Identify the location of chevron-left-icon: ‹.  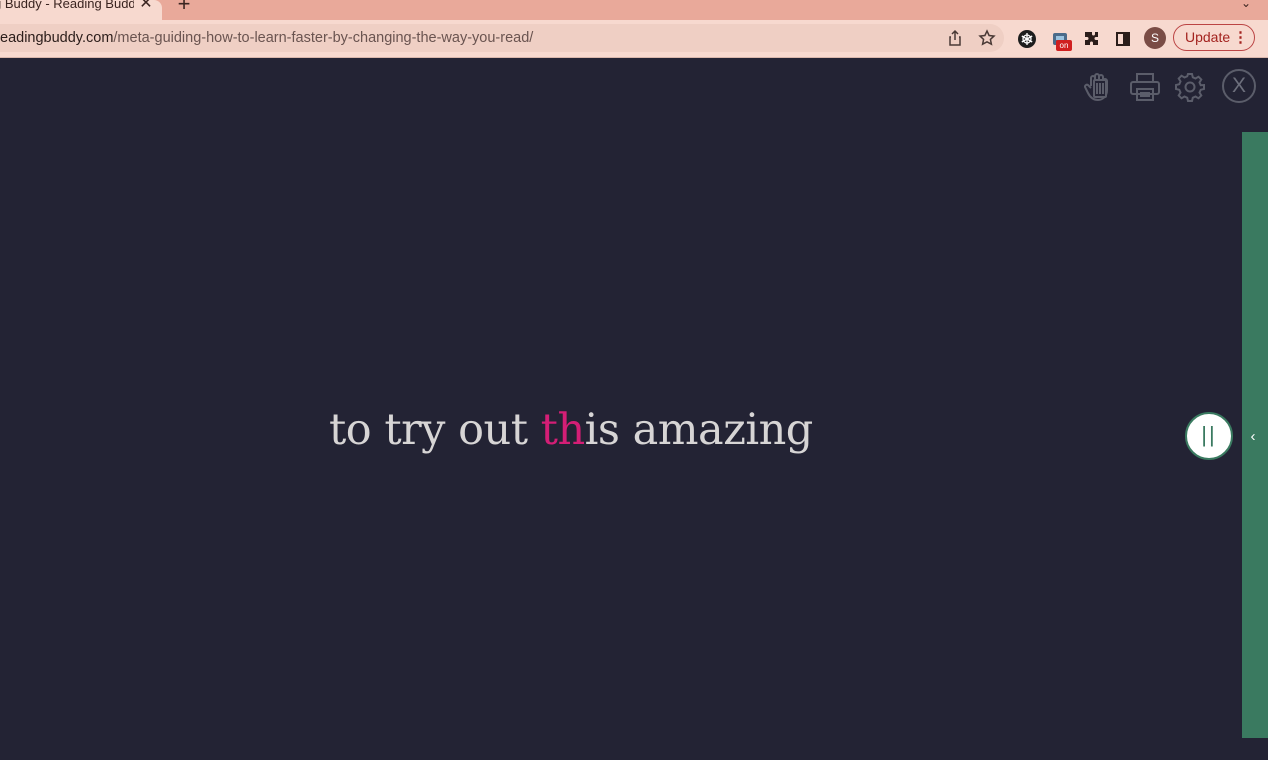
(1253, 437).